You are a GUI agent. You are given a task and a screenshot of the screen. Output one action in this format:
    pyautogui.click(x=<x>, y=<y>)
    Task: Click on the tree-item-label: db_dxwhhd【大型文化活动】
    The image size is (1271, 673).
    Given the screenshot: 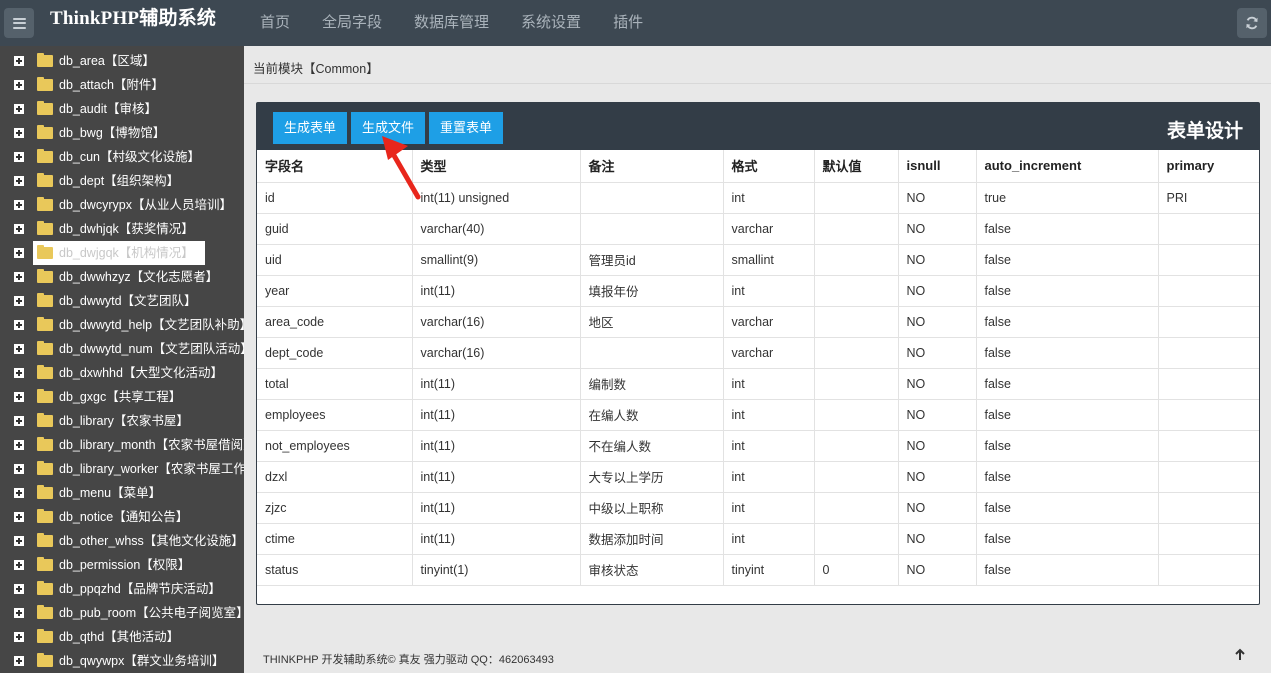 What is the action you would take?
    pyautogui.click(x=141, y=373)
    